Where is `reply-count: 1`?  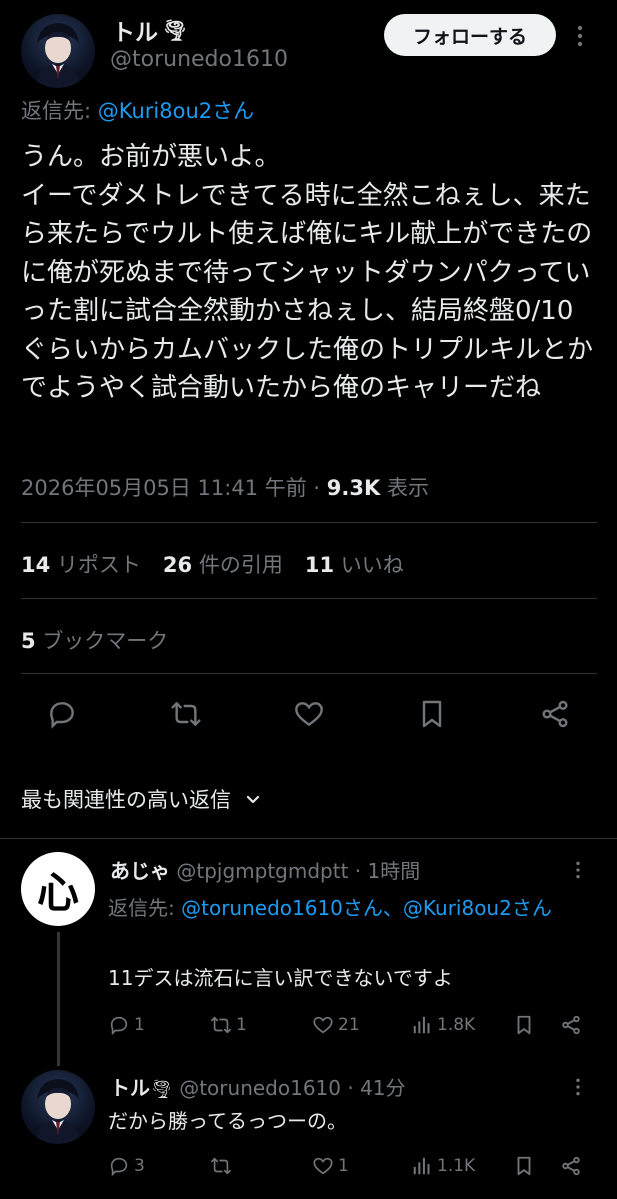
reply-count: 1 is located at coordinates (139, 1025).